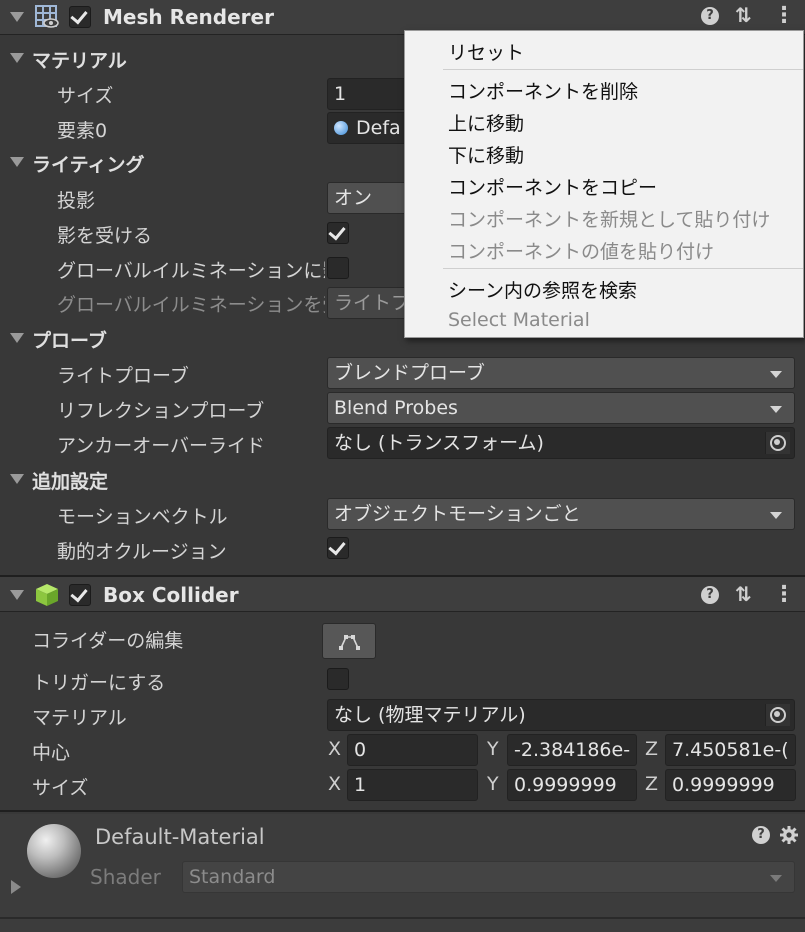 The height and width of the screenshot is (932, 805). What do you see at coordinates (80, 595) in the screenshot?
I see `box-collider-enabled-checkbox` at bounding box center [80, 595].